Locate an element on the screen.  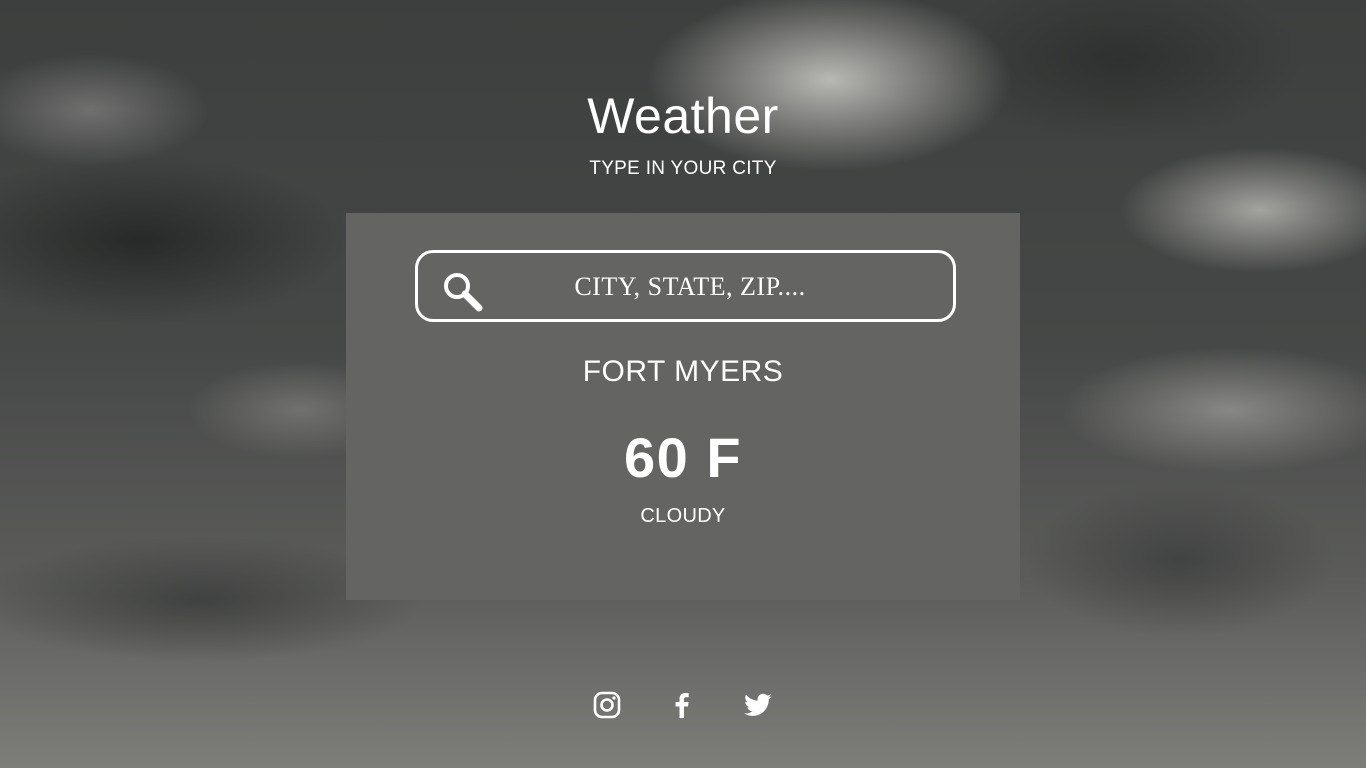
header: Weather TYPE IN YOUR CITY is located at coordinates (683, 132).